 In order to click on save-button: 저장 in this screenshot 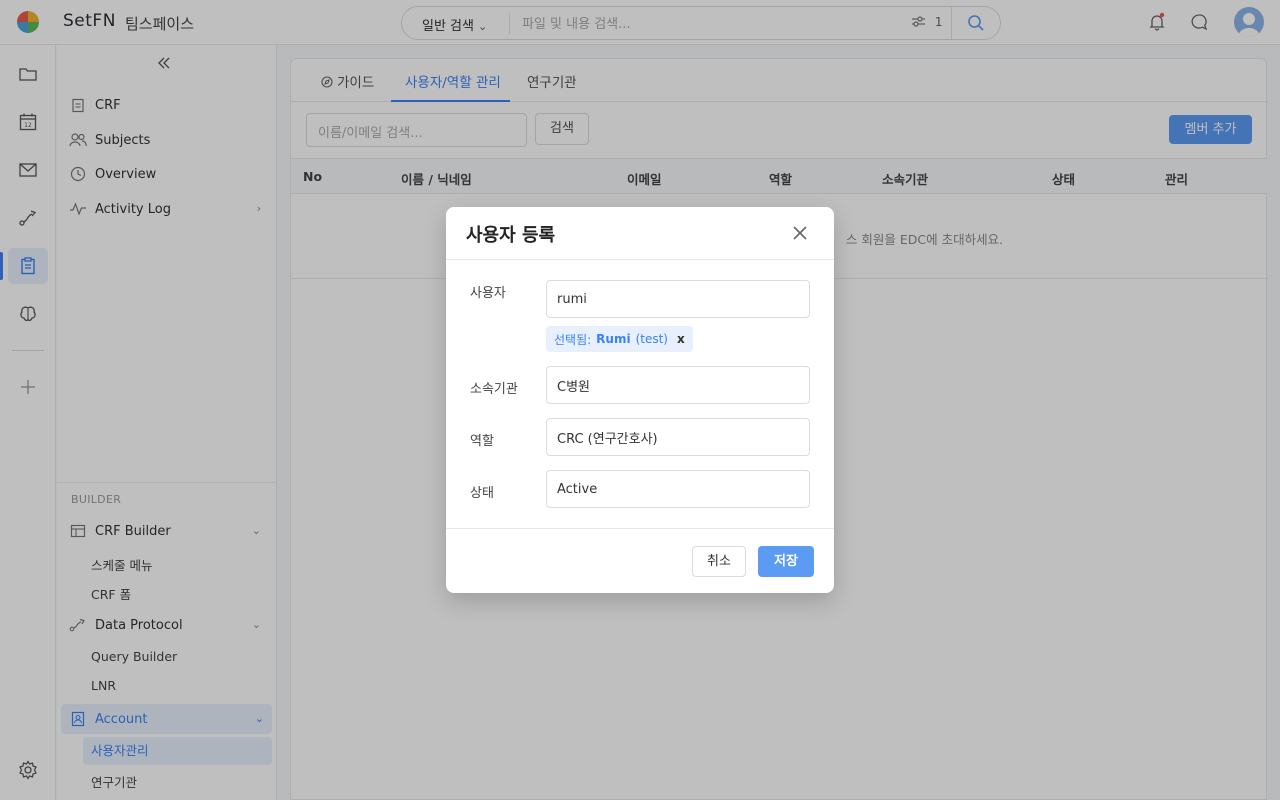, I will do `click(786, 561)`.